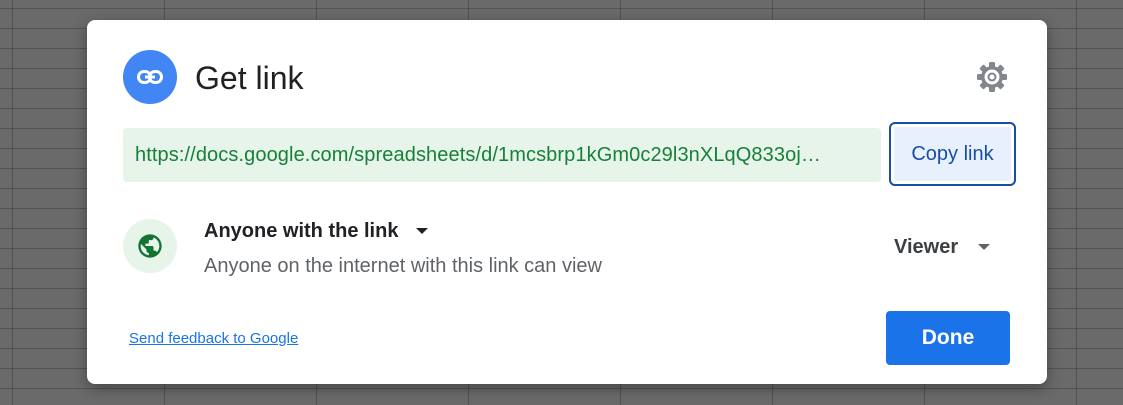 The width and height of the screenshot is (1123, 405). I want to click on gear-icon, so click(992, 77).